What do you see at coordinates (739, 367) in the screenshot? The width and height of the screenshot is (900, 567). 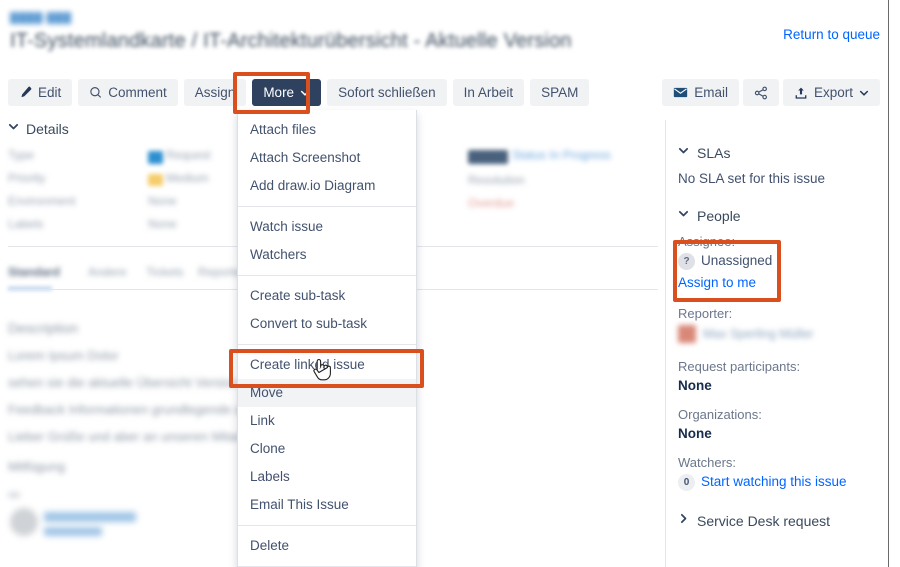 I see `request-participants-label: Request participants:` at bounding box center [739, 367].